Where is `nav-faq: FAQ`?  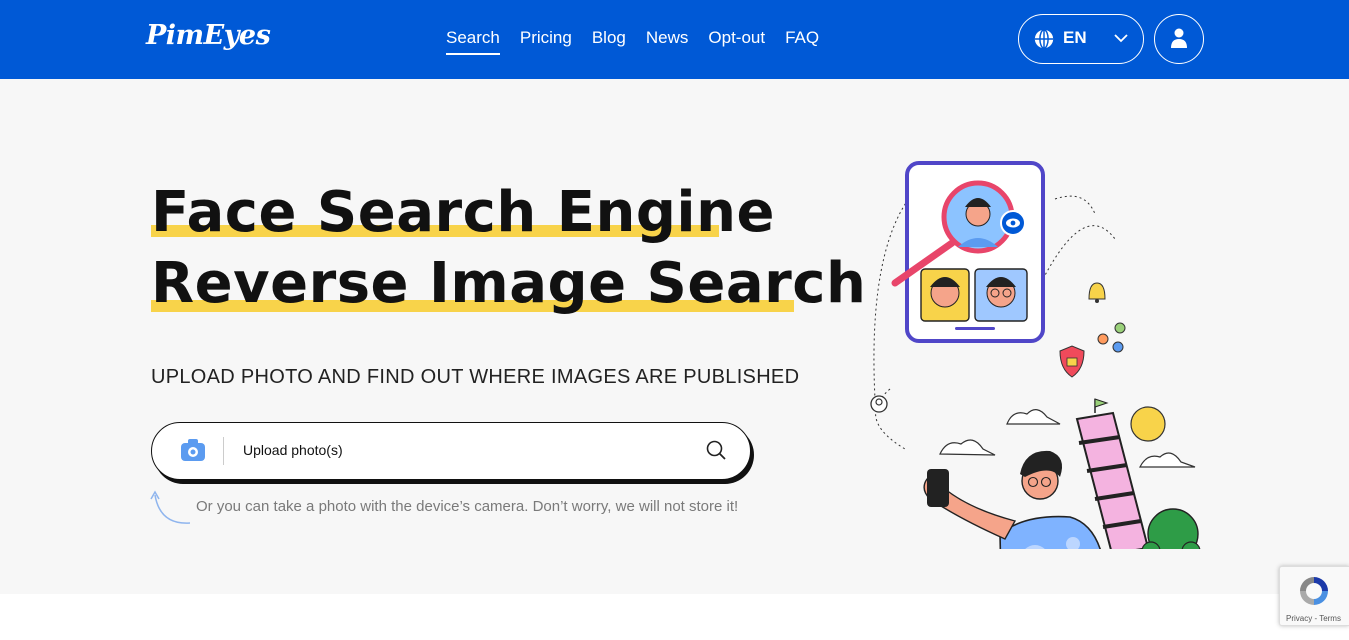 nav-faq: FAQ is located at coordinates (802, 41).